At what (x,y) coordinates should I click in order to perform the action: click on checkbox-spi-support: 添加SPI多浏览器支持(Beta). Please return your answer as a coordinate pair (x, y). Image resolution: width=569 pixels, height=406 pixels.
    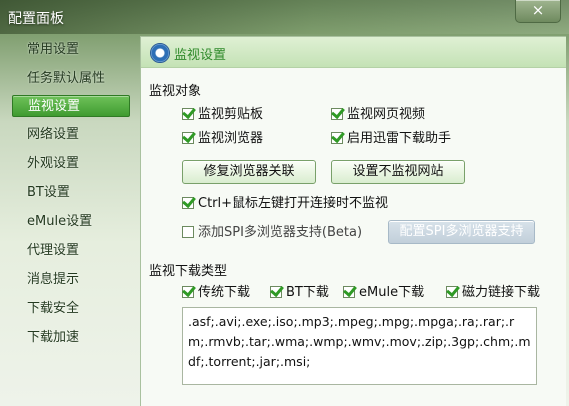
    Looking at the image, I should click on (272, 233).